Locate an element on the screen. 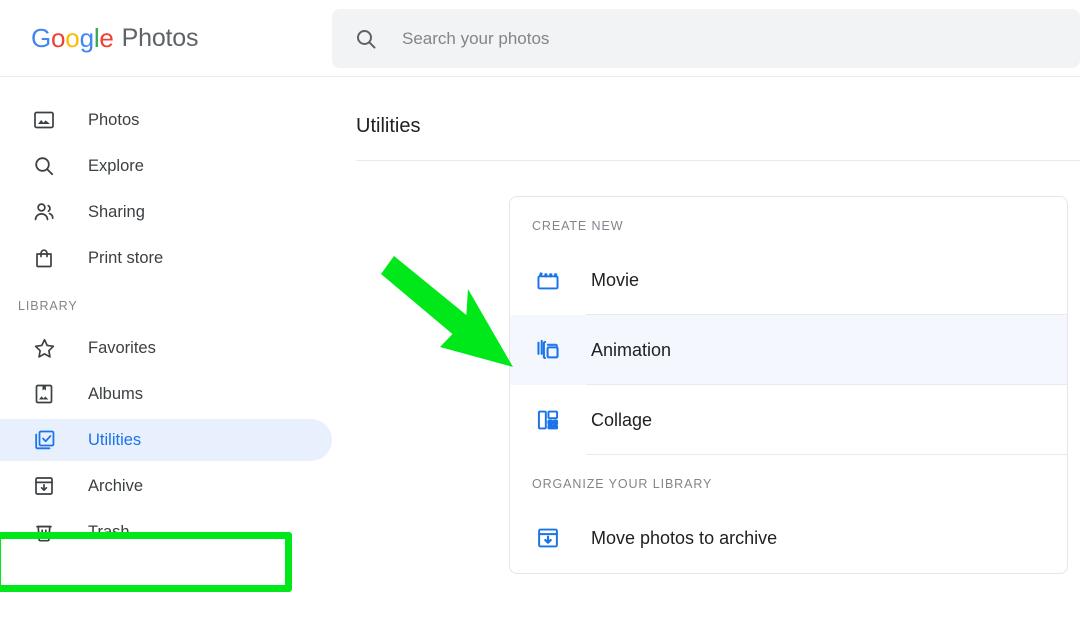  sidebar-item-label: Photos is located at coordinates (114, 119).